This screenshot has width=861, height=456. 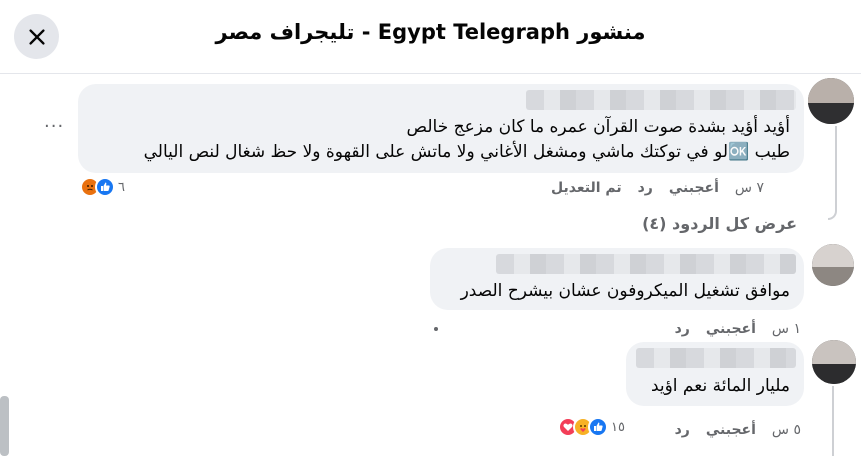 What do you see at coordinates (586, 188) in the screenshot?
I see `edited-label: تم التعديل` at bounding box center [586, 188].